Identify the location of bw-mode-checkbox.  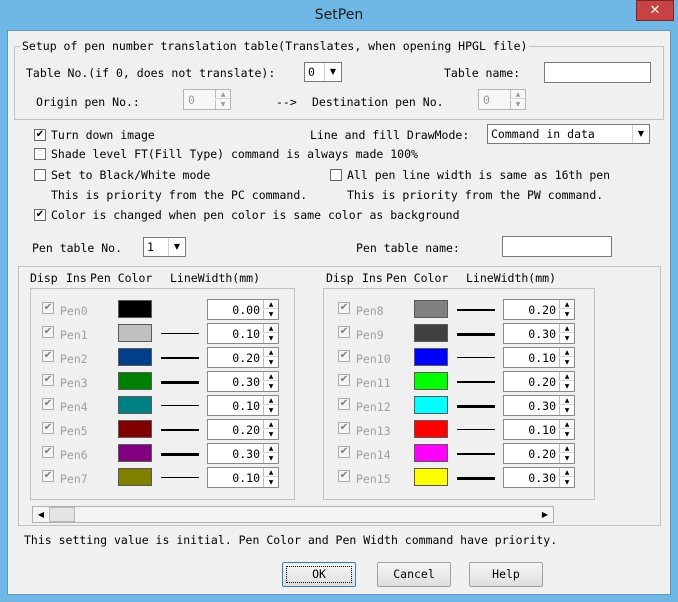
(40, 175).